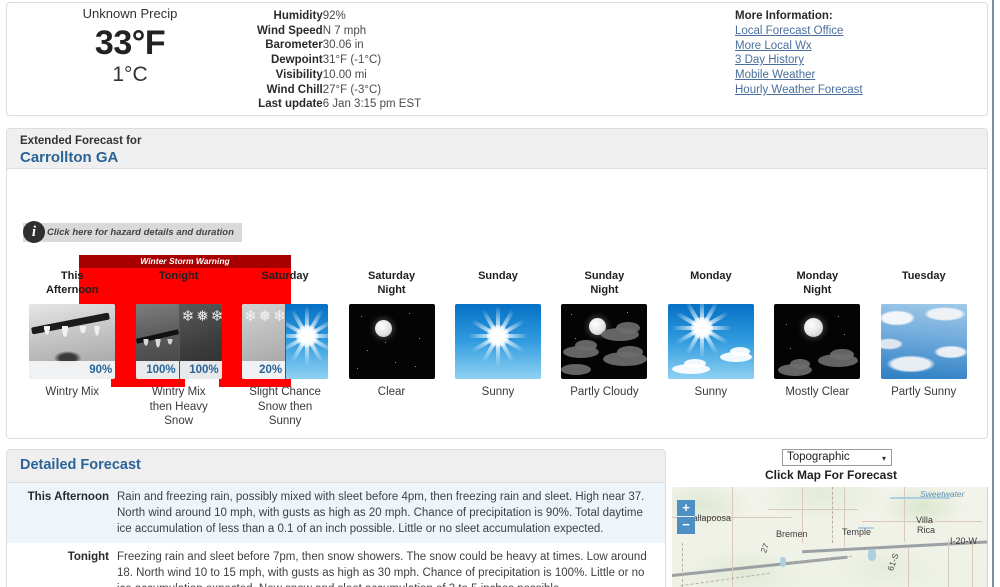 Image resolution: width=1000 pixels, height=587 pixels. I want to click on map-label-rica: Rica, so click(926, 530).